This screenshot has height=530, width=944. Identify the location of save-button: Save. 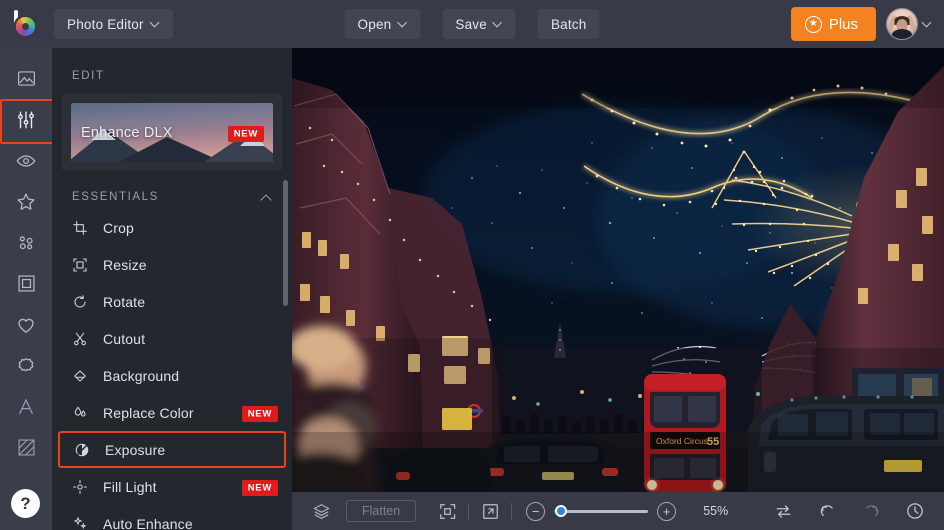
(479, 24).